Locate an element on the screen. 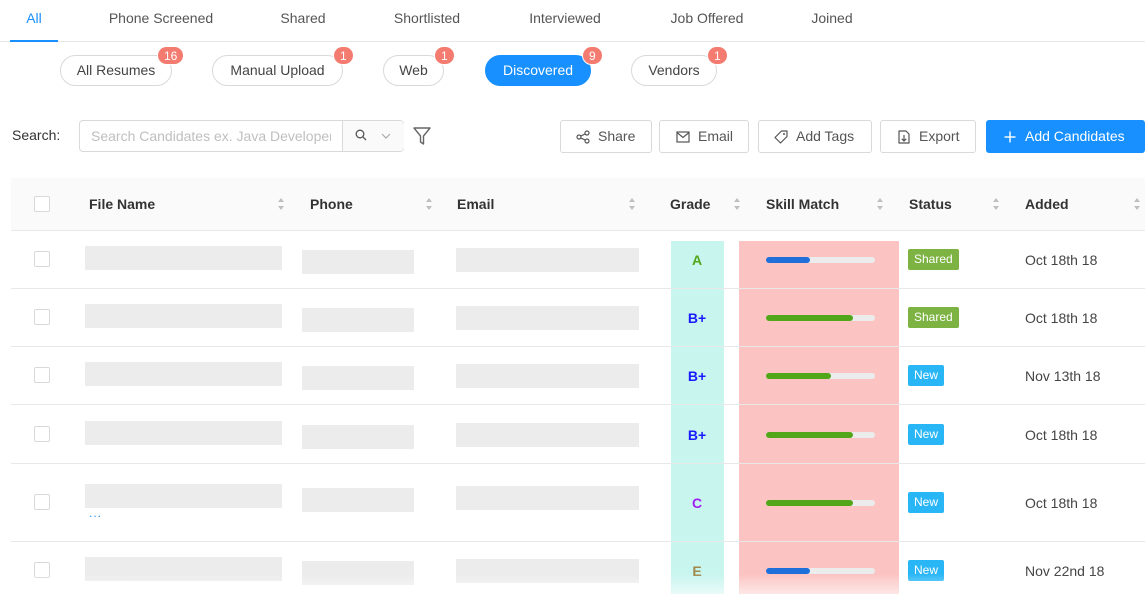 The height and width of the screenshot is (594, 1145). tab-shortlisted: Shortlisted is located at coordinates (427, 21).